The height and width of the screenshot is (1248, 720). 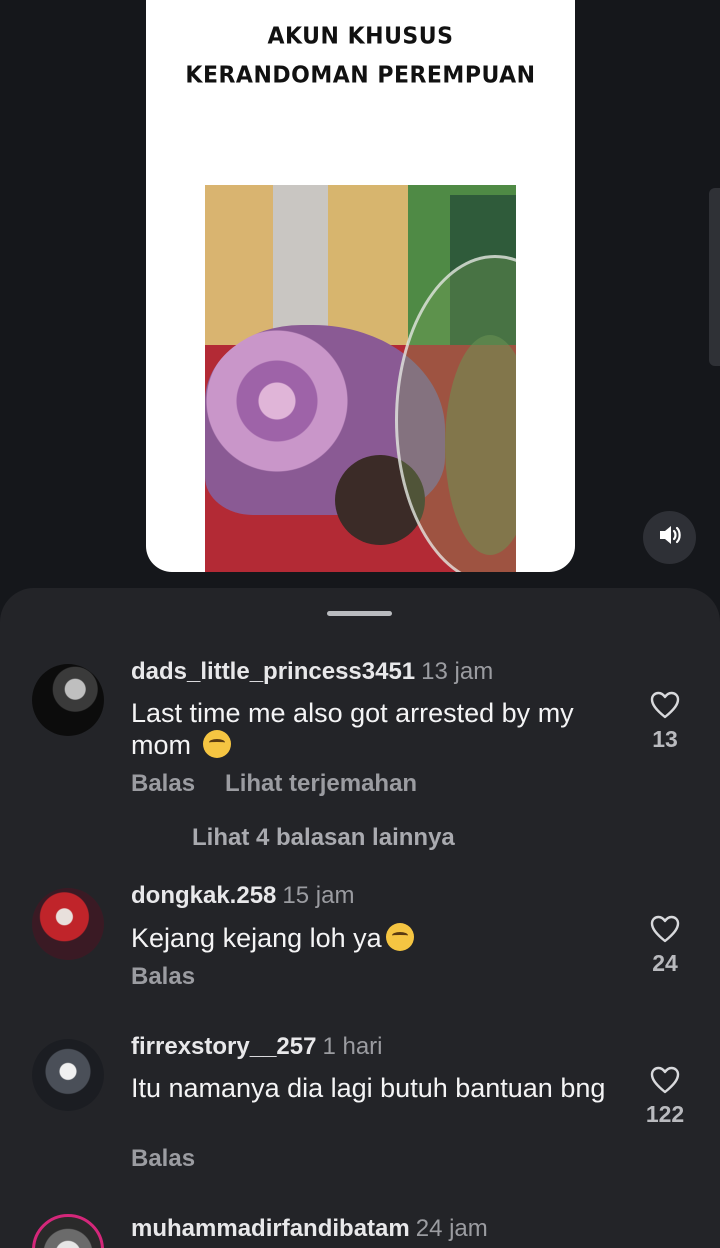 What do you see at coordinates (451, 1228) in the screenshot?
I see `comment-time: 24 jam` at bounding box center [451, 1228].